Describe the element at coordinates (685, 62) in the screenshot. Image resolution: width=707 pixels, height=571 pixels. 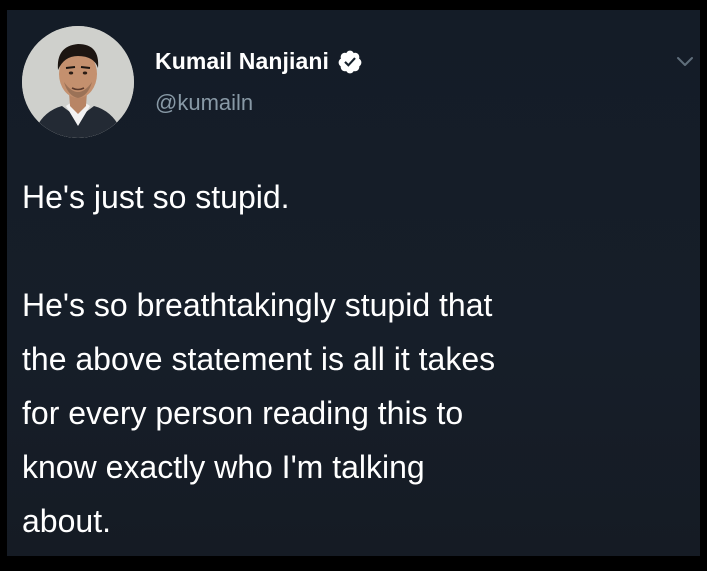
I see `chevron-down-icon` at that location.